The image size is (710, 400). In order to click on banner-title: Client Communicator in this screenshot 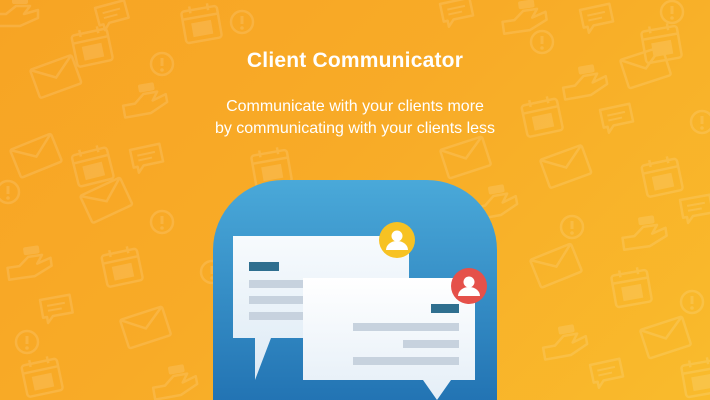, I will do `click(355, 60)`.